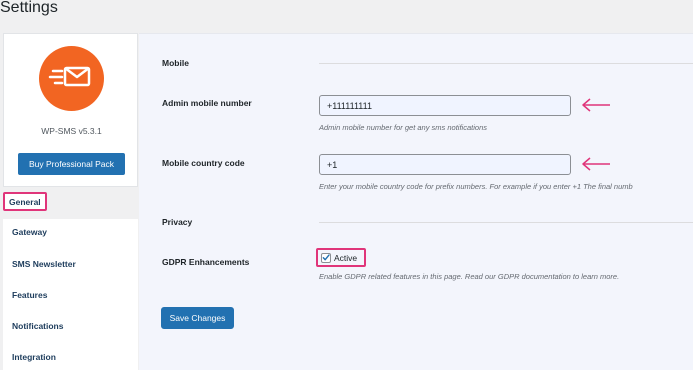 This screenshot has height=370, width=693. Describe the element at coordinates (177, 222) in the screenshot. I see `section-privacy-heading: Privacy` at that location.